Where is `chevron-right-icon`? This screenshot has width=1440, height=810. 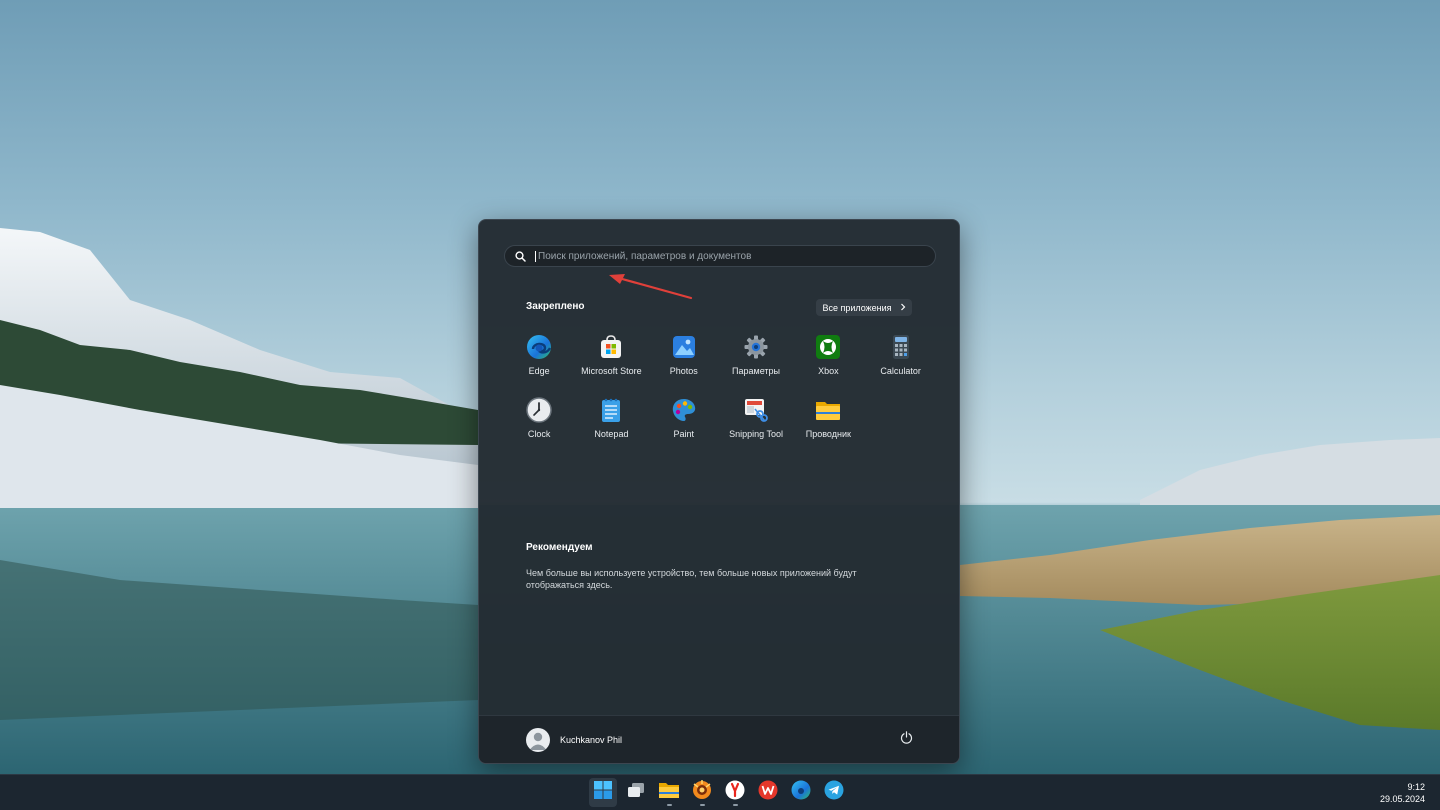
chevron-right-icon is located at coordinates (903, 308).